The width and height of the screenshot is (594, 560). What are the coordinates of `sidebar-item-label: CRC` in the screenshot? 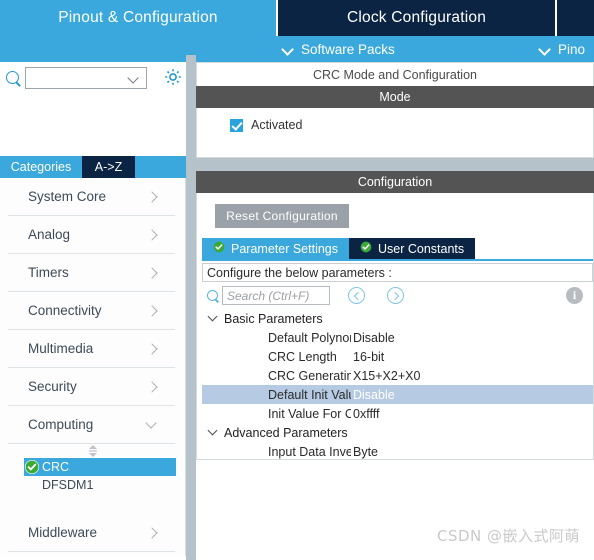 It's located at (56, 467).